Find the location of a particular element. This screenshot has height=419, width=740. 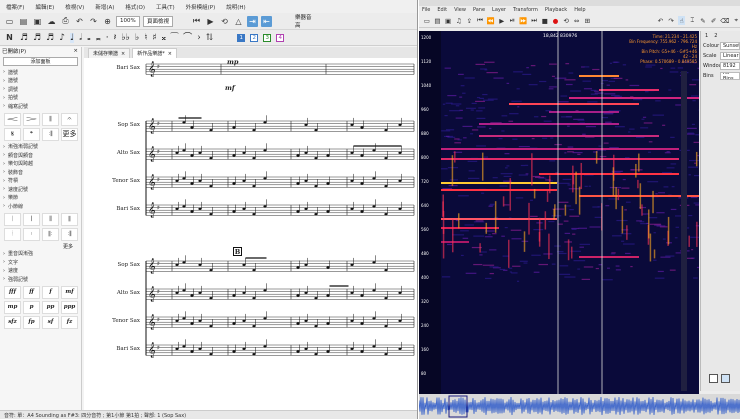

palette-section: › 樂節 is located at coordinates (40, 198).